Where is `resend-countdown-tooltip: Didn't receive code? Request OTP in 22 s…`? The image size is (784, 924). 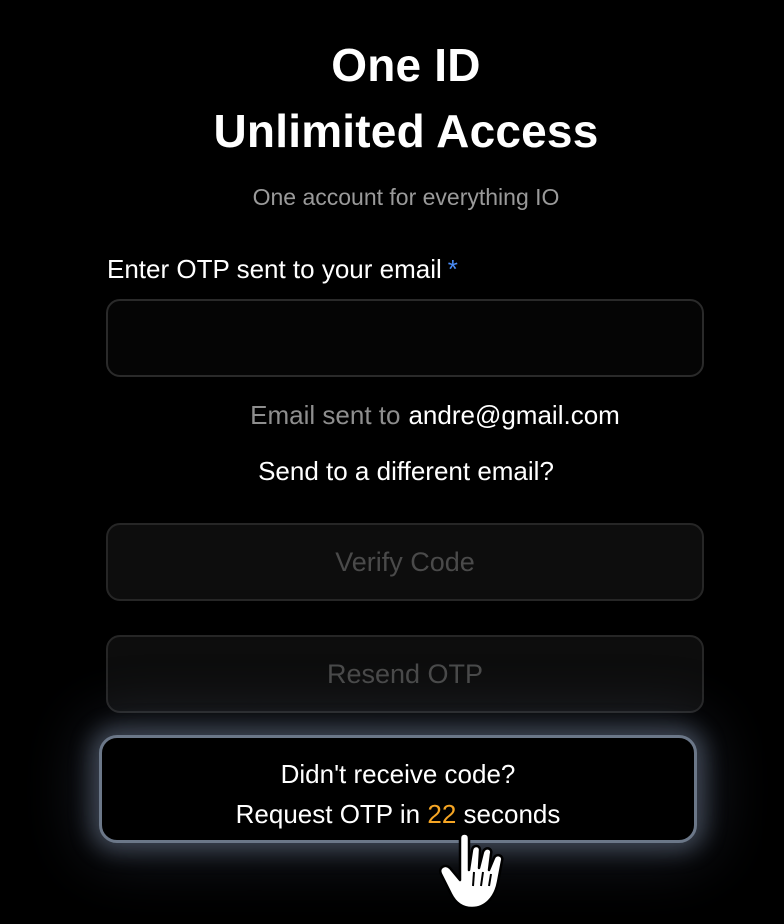
resend-countdown-tooltip: Didn't receive code? Request OTP in 22 s… is located at coordinates (398, 789).